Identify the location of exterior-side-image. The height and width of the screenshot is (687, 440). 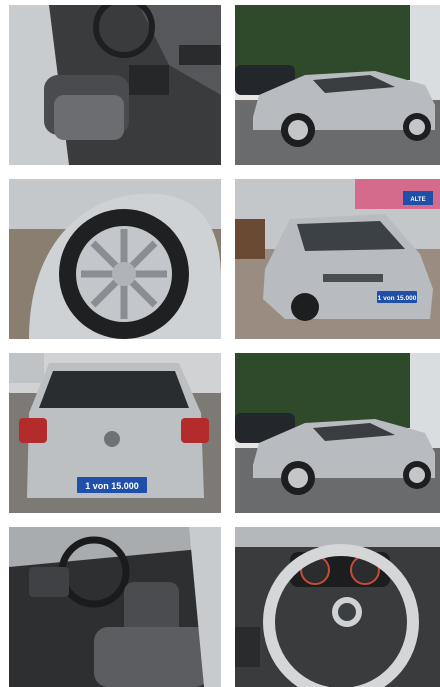
(337, 85).